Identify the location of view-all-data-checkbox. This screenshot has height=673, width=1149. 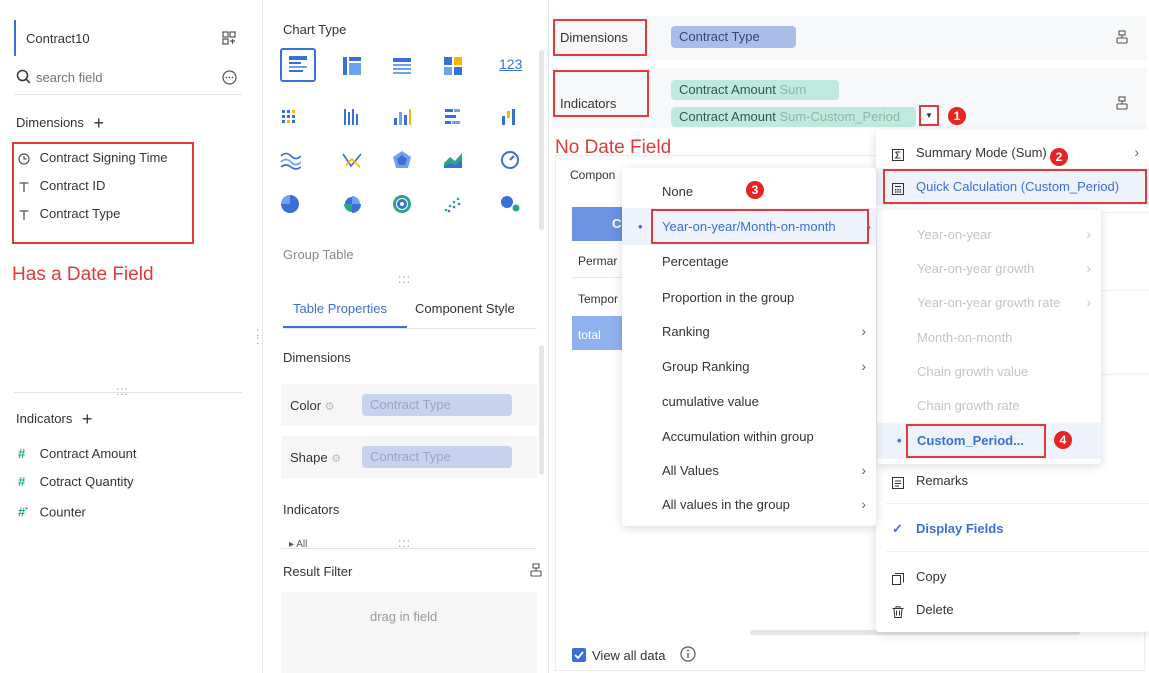
(579, 655).